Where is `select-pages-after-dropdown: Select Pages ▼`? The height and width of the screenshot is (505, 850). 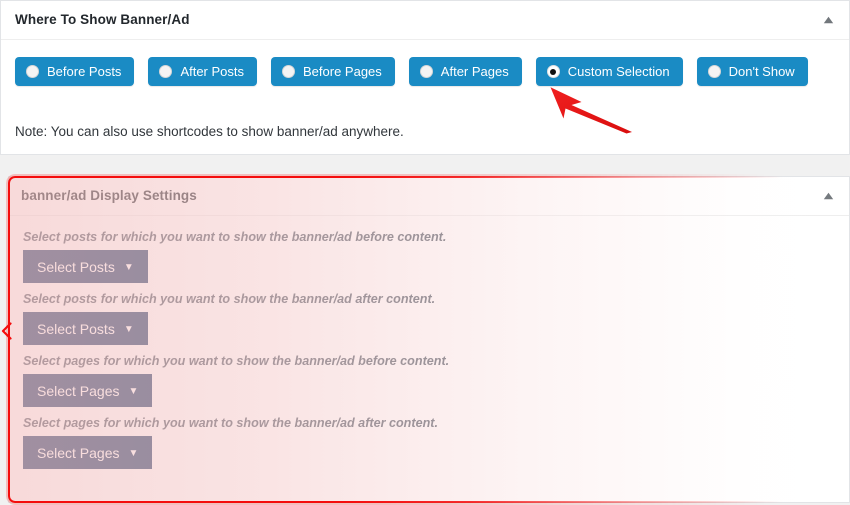
select-pages-after-dropdown: Select Pages ▼ is located at coordinates (88, 453).